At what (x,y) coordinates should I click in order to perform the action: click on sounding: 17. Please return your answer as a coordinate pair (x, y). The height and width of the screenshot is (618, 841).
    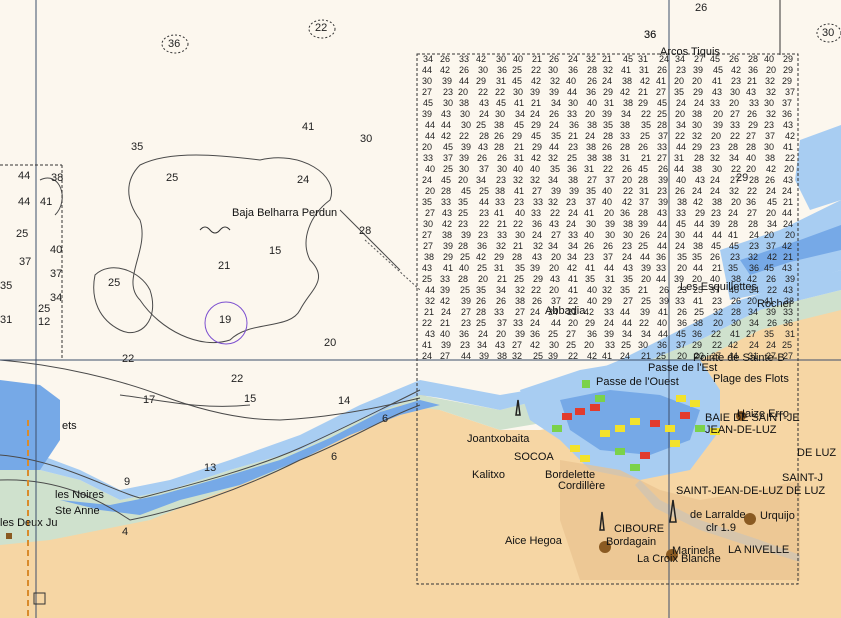
    Looking at the image, I should click on (149, 400).